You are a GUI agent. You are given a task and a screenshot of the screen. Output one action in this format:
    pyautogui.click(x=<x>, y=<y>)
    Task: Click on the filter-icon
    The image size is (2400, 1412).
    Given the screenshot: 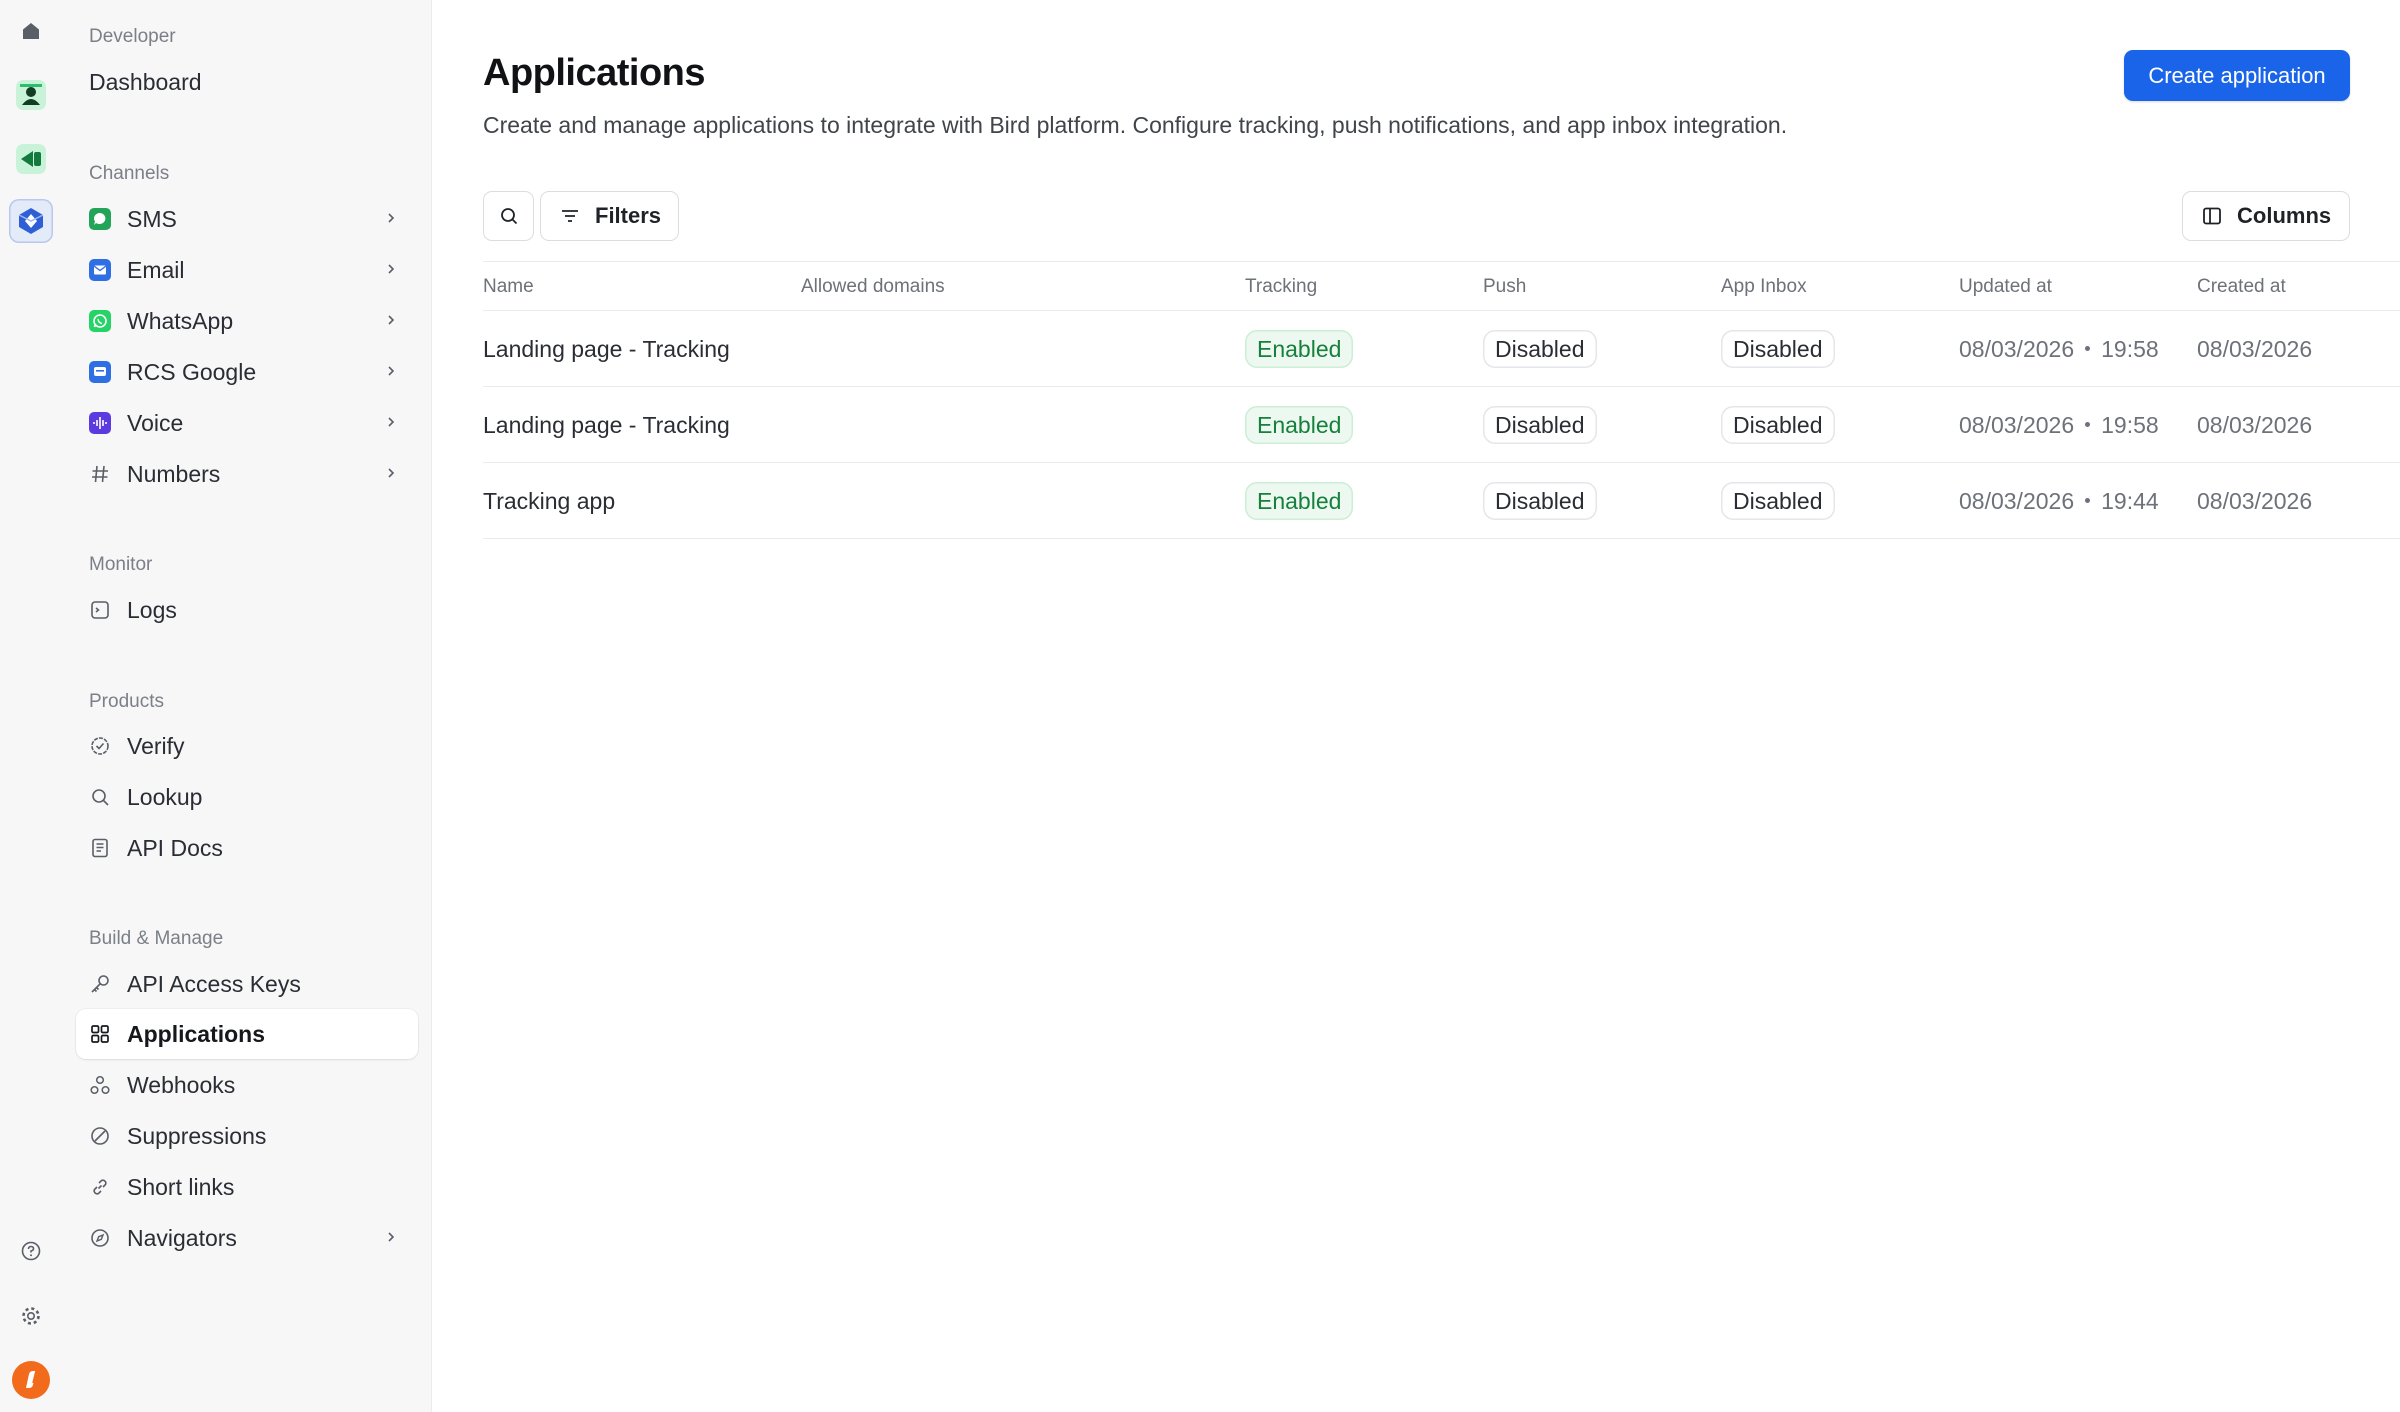 What is the action you would take?
    pyautogui.click(x=570, y=216)
    